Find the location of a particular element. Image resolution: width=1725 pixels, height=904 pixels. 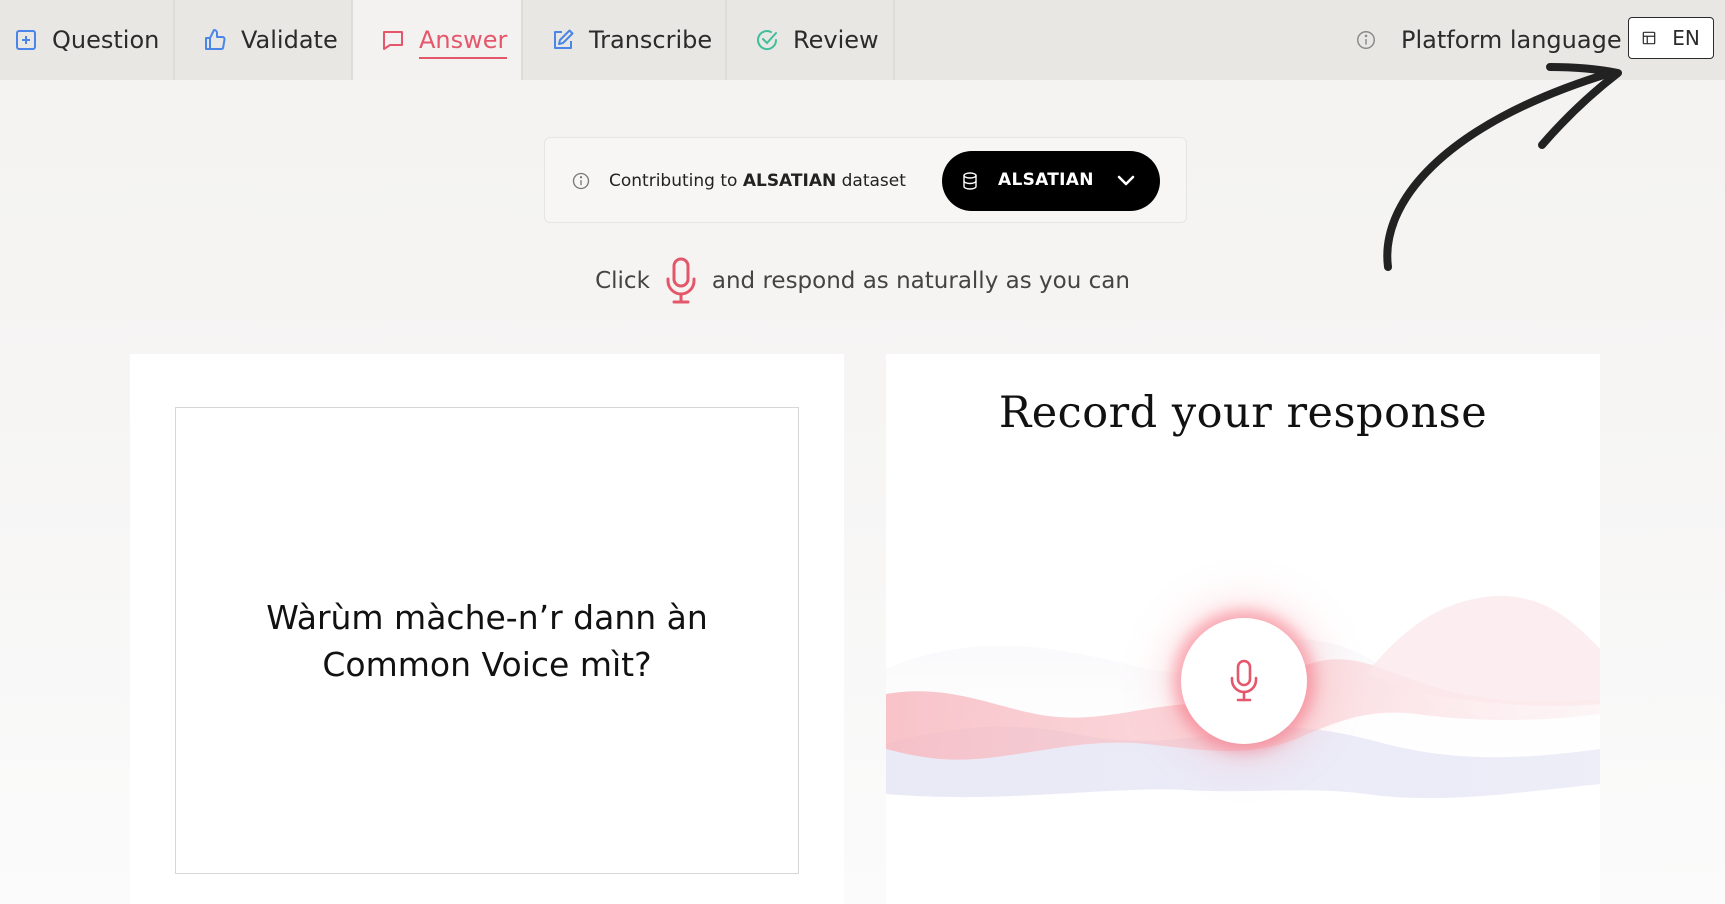

dataset-contribution-text: Contributing to ALSATIAN dataset is located at coordinates (757, 181).